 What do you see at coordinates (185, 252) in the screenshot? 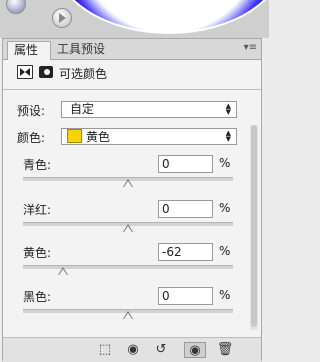
I see `yellow-input: -62` at bounding box center [185, 252].